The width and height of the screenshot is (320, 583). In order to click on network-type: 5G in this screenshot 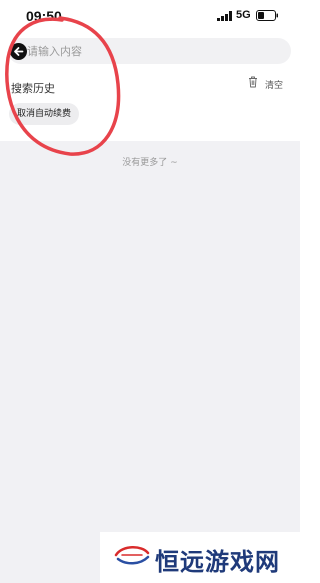, I will do `click(243, 15)`.